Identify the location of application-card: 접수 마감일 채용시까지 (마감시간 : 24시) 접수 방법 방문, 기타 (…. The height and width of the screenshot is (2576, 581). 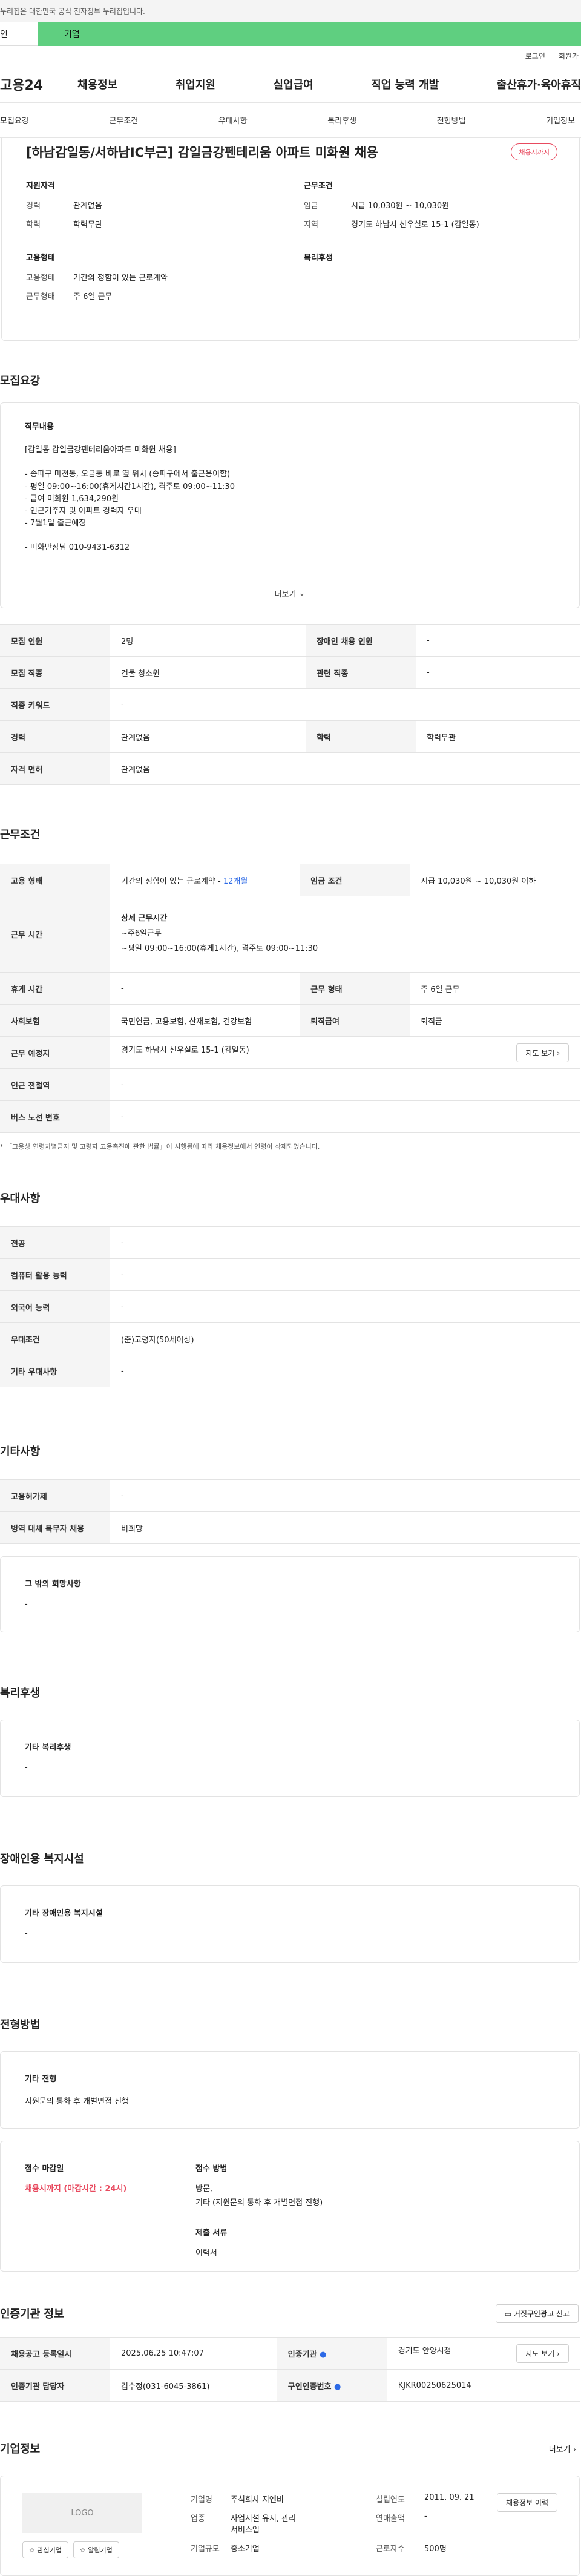
(290, 2206).